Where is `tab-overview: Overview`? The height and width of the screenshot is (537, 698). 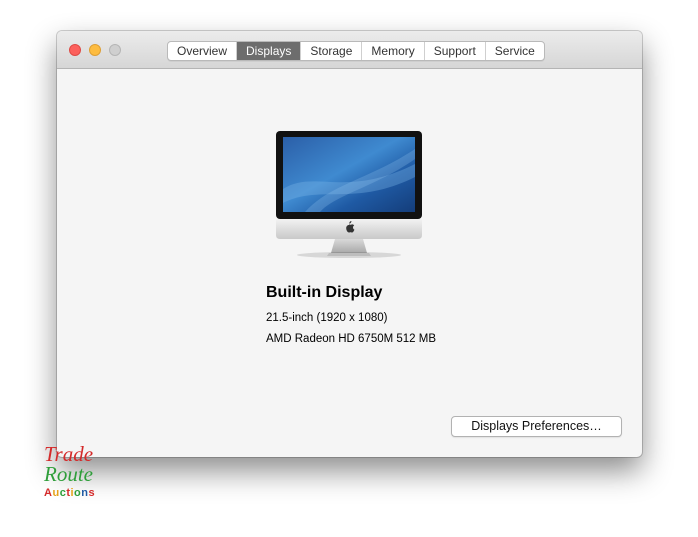 tab-overview: Overview is located at coordinates (203, 51).